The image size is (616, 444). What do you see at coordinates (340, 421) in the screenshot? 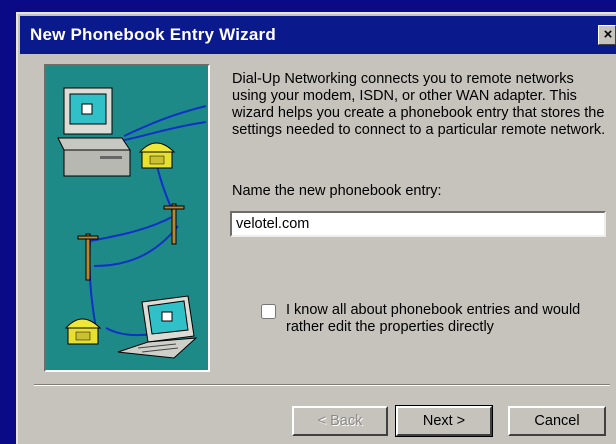
I see `back-button: < Back` at bounding box center [340, 421].